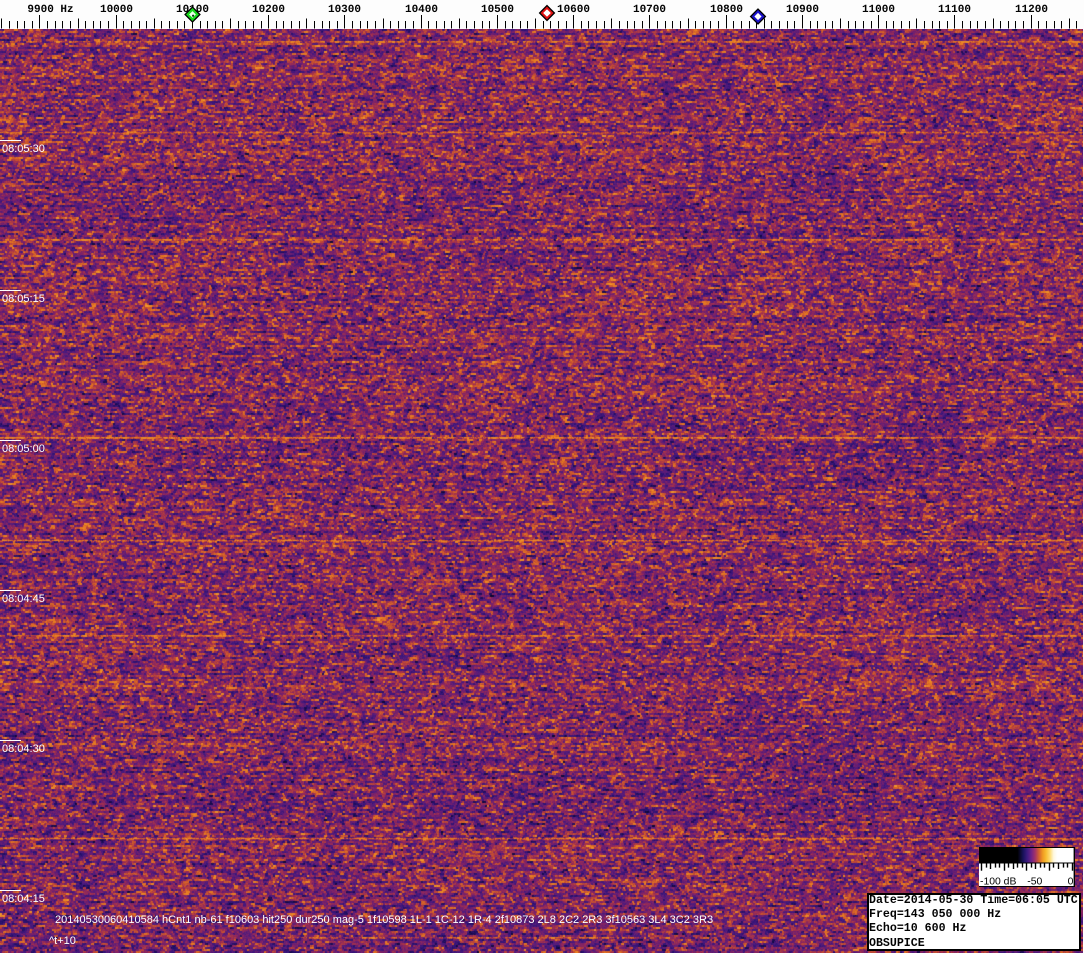 Image resolution: width=1084 pixels, height=953 pixels. I want to click on svg-text: -100 dB, so click(998, 882).